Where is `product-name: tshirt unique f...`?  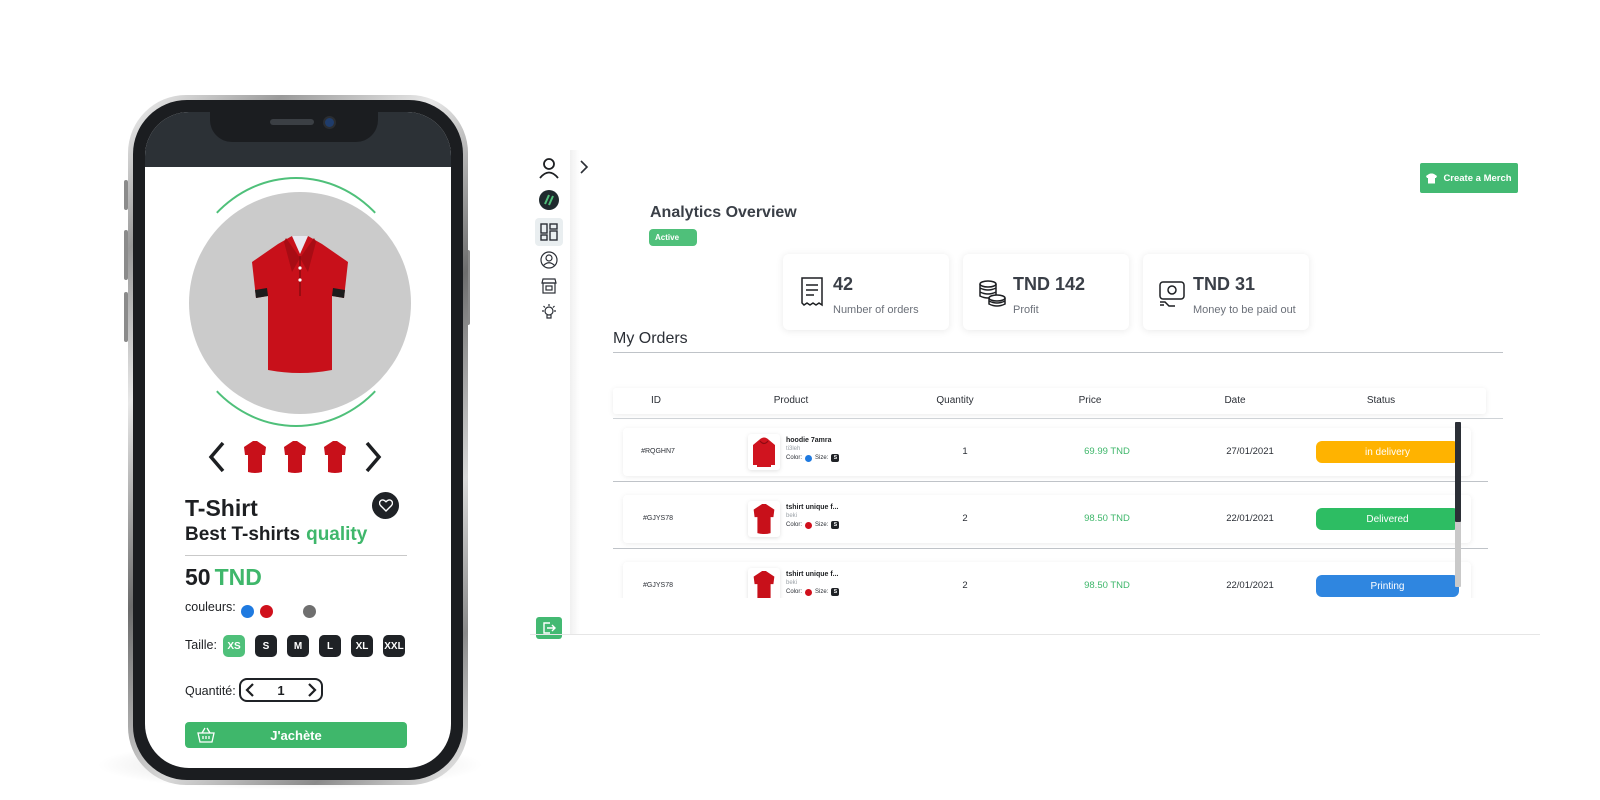
product-name: tshirt unique f... is located at coordinates (812, 507).